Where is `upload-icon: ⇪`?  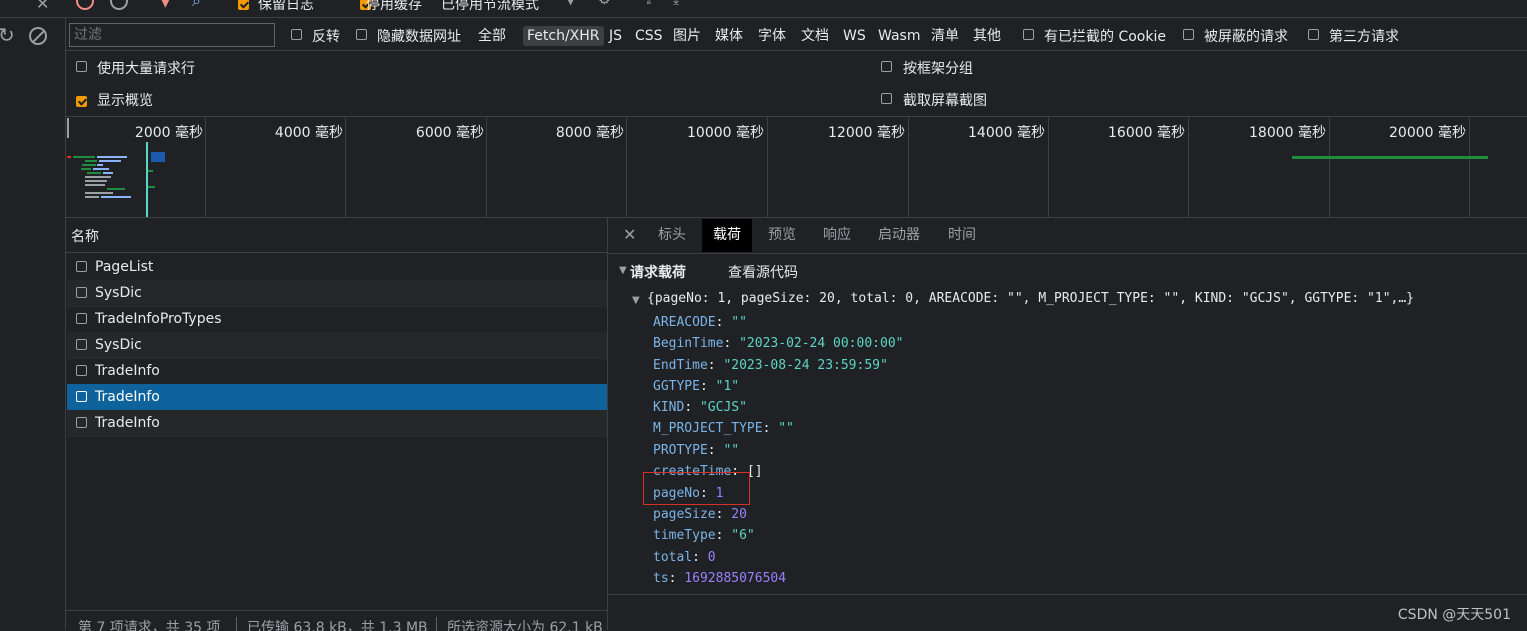 upload-icon: ⇪ is located at coordinates (649, 4).